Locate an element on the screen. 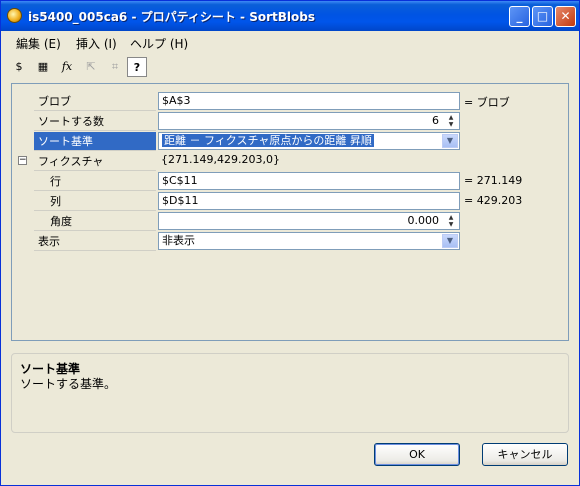  property-label: ソートする数 is located at coordinates (95, 121).